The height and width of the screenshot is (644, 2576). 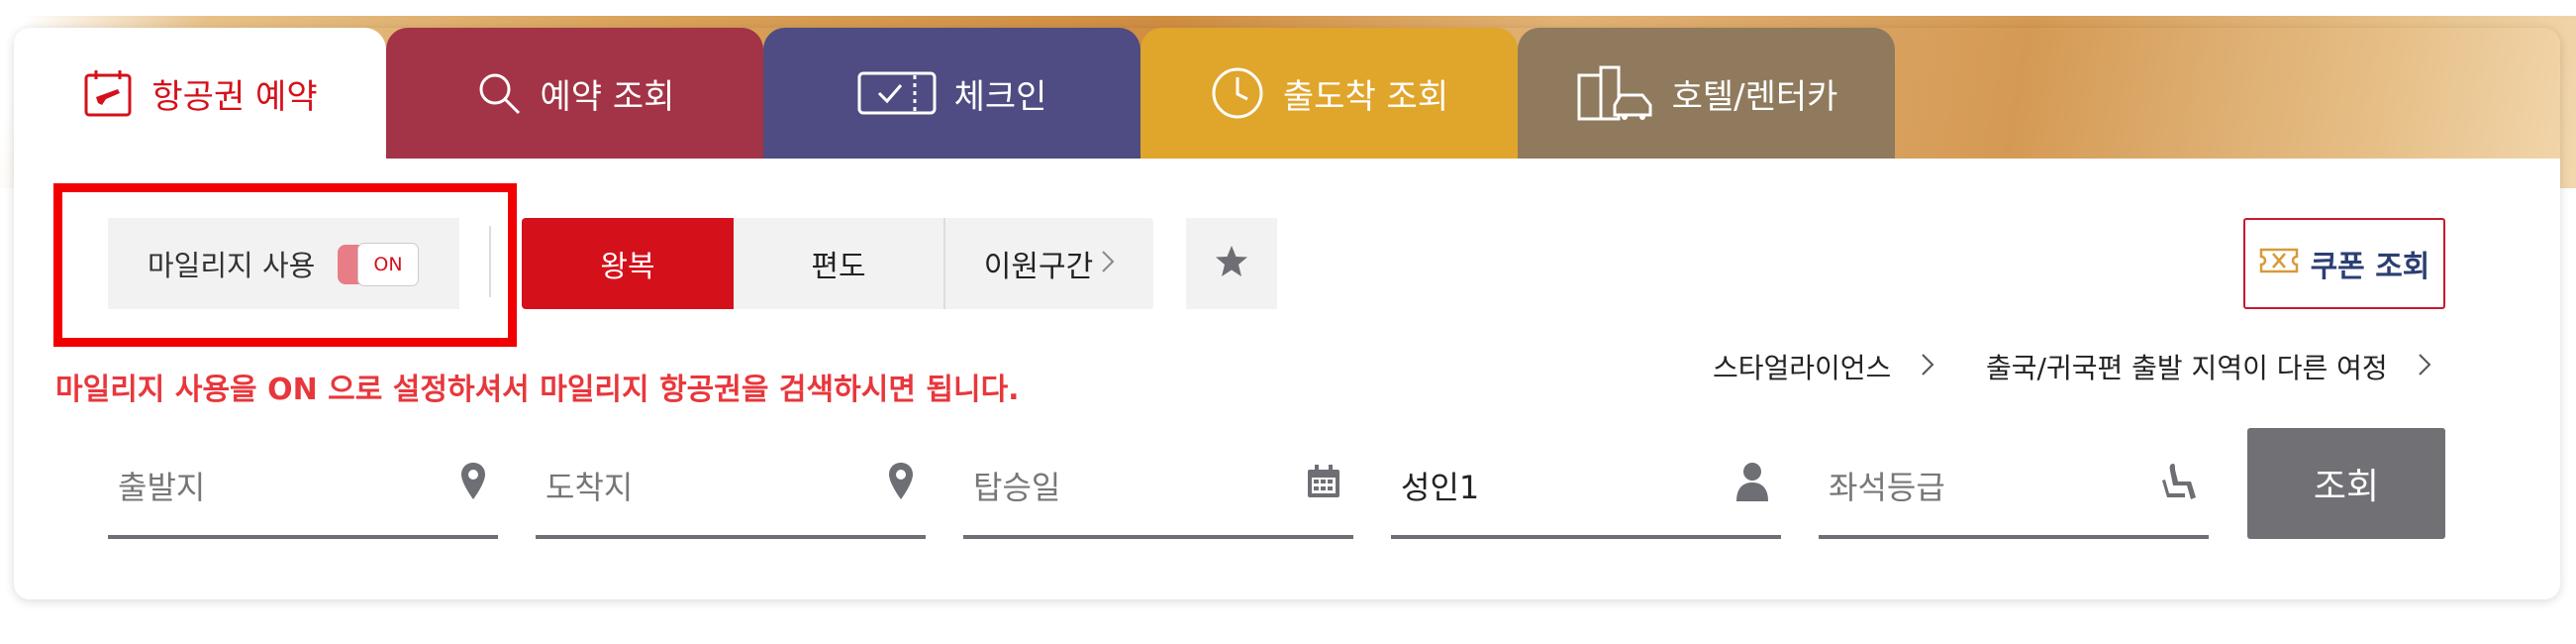 What do you see at coordinates (1755, 97) in the screenshot?
I see `tab-label: 호텔/렌터카` at bounding box center [1755, 97].